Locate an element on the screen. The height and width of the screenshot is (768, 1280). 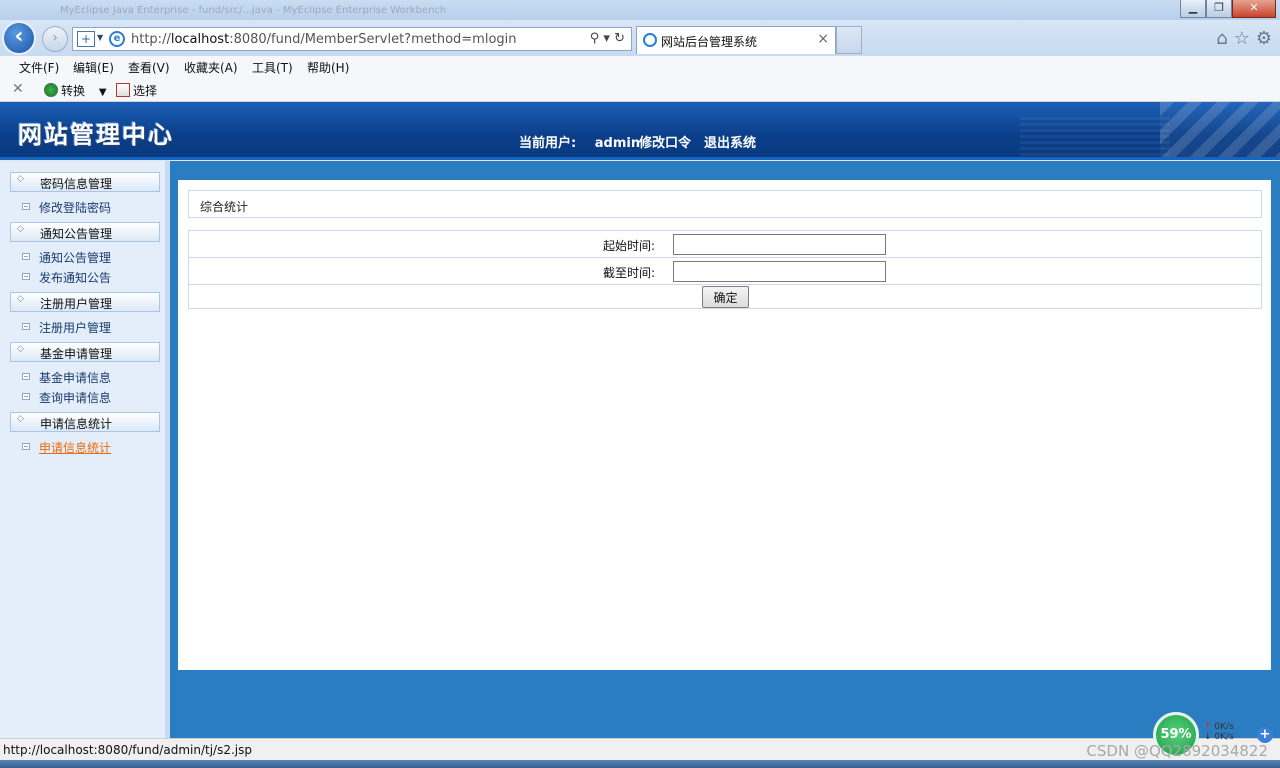
command-bar: ✕ 转换 ▼ 选择 is located at coordinates (640, 90).